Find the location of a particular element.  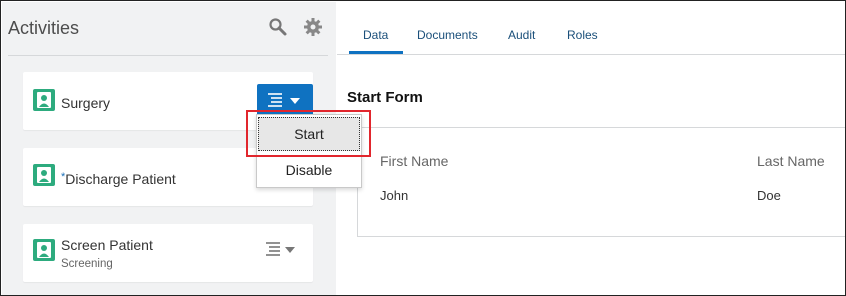

tab-documents: Documents is located at coordinates (447, 35).